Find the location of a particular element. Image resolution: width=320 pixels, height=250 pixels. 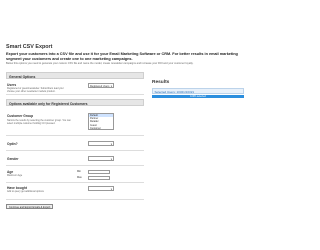

gender-label: Gender is located at coordinates (13, 159).